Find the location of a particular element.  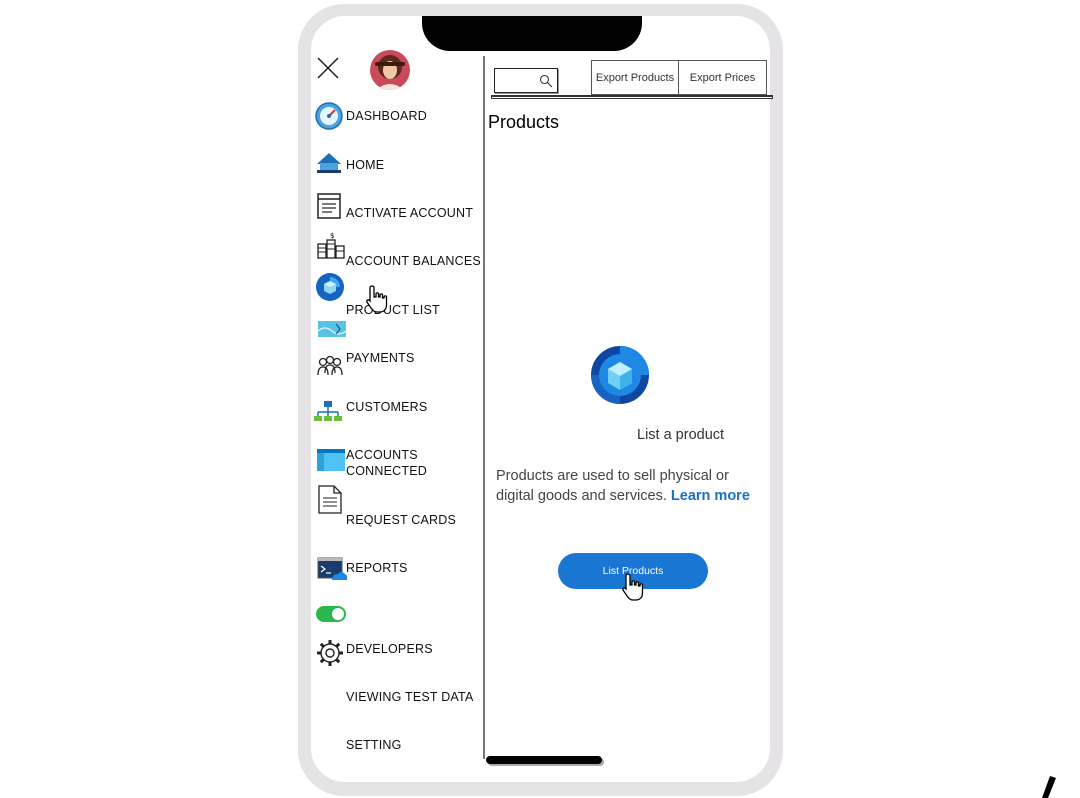

sidebar-item-customers: CUSTOMERS is located at coordinates (386, 407).